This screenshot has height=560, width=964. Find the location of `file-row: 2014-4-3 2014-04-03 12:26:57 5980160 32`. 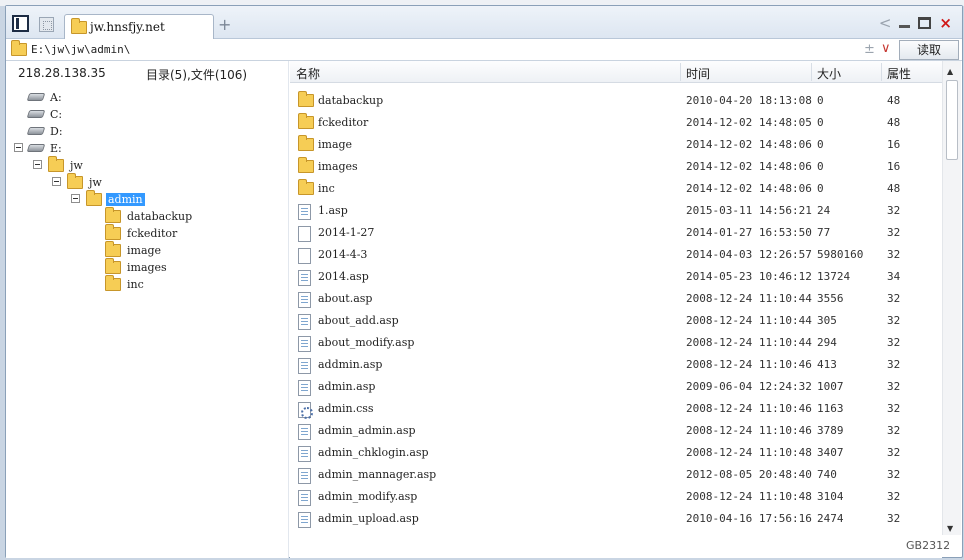

file-row: 2014-4-3 2014-04-03 12:26:57 5980160 32 is located at coordinates (616, 255).